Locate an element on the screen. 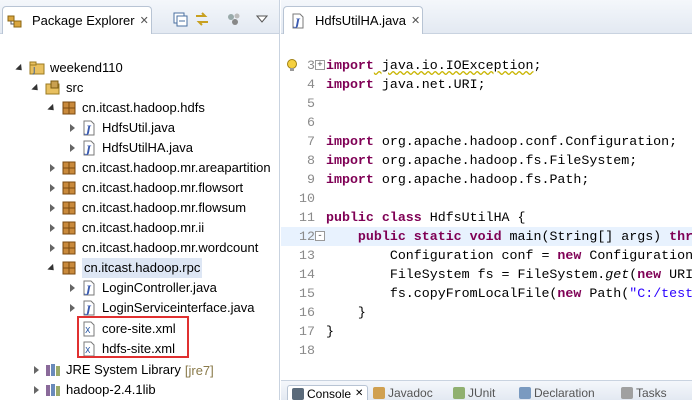 This screenshot has height=400, width=692. editor-tab-bar: J HdfsUtilHA.java ✕ is located at coordinates (486, 17).